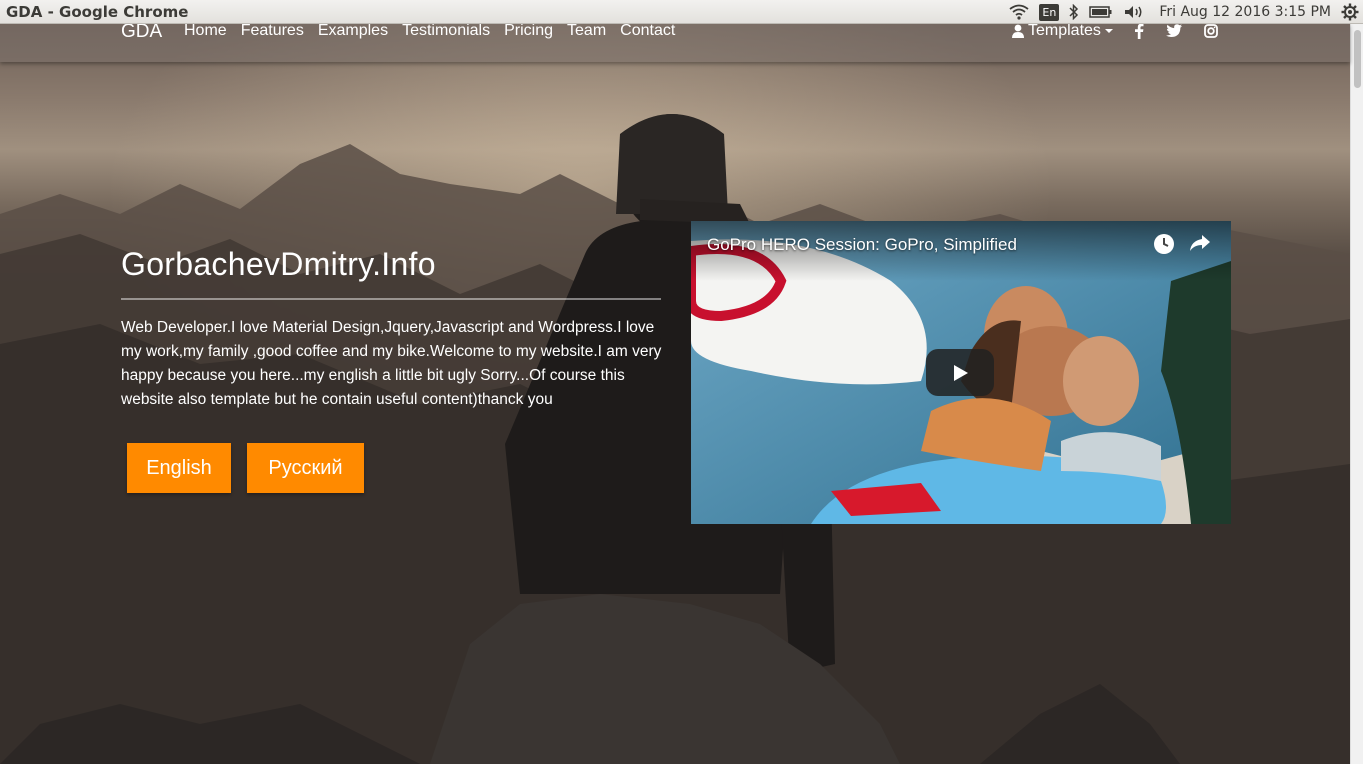 This screenshot has width=1363, height=764. I want to click on nav-link-testimonials: Testimonials, so click(446, 31).